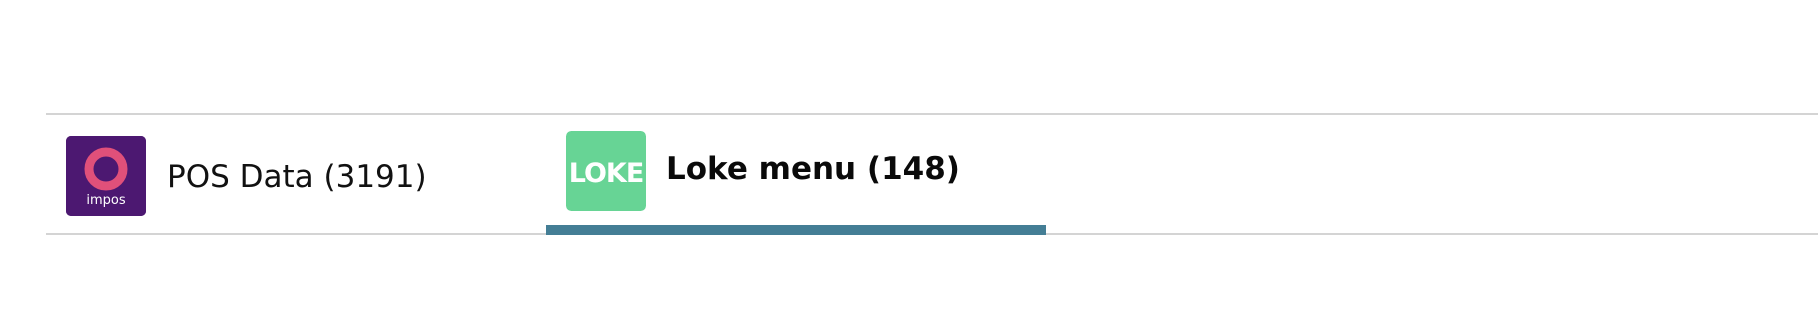  I want to click on tab-loke-menu: LOKE Loke menu (148), so click(796, 175).